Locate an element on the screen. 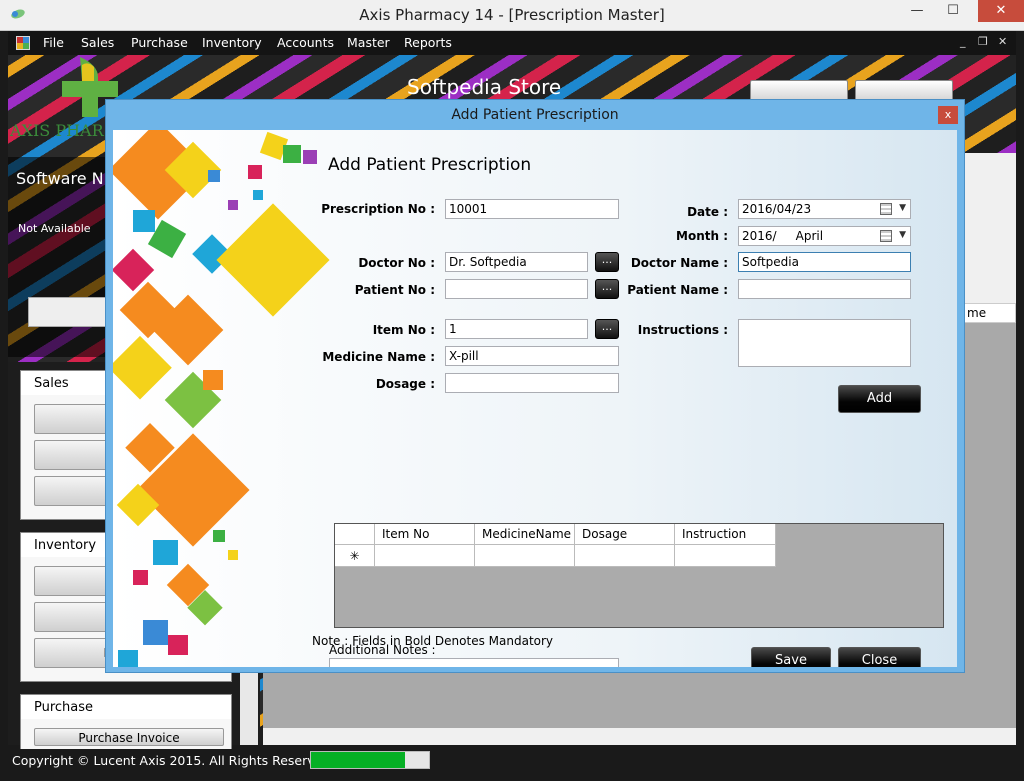 The width and height of the screenshot is (1024, 781). item-no-label: Item No : is located at coordinates (403, 330).